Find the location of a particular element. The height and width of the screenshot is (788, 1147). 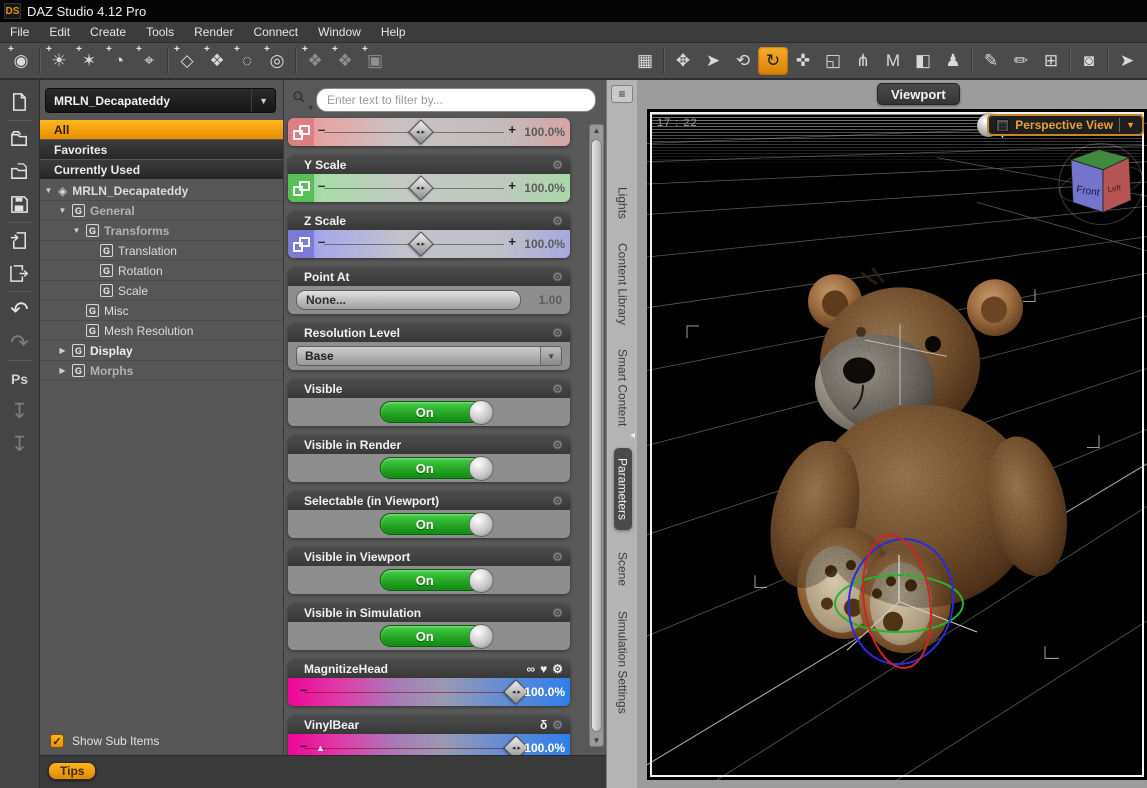

create-group-icon: ▣ is located at coordinates (375, 59).